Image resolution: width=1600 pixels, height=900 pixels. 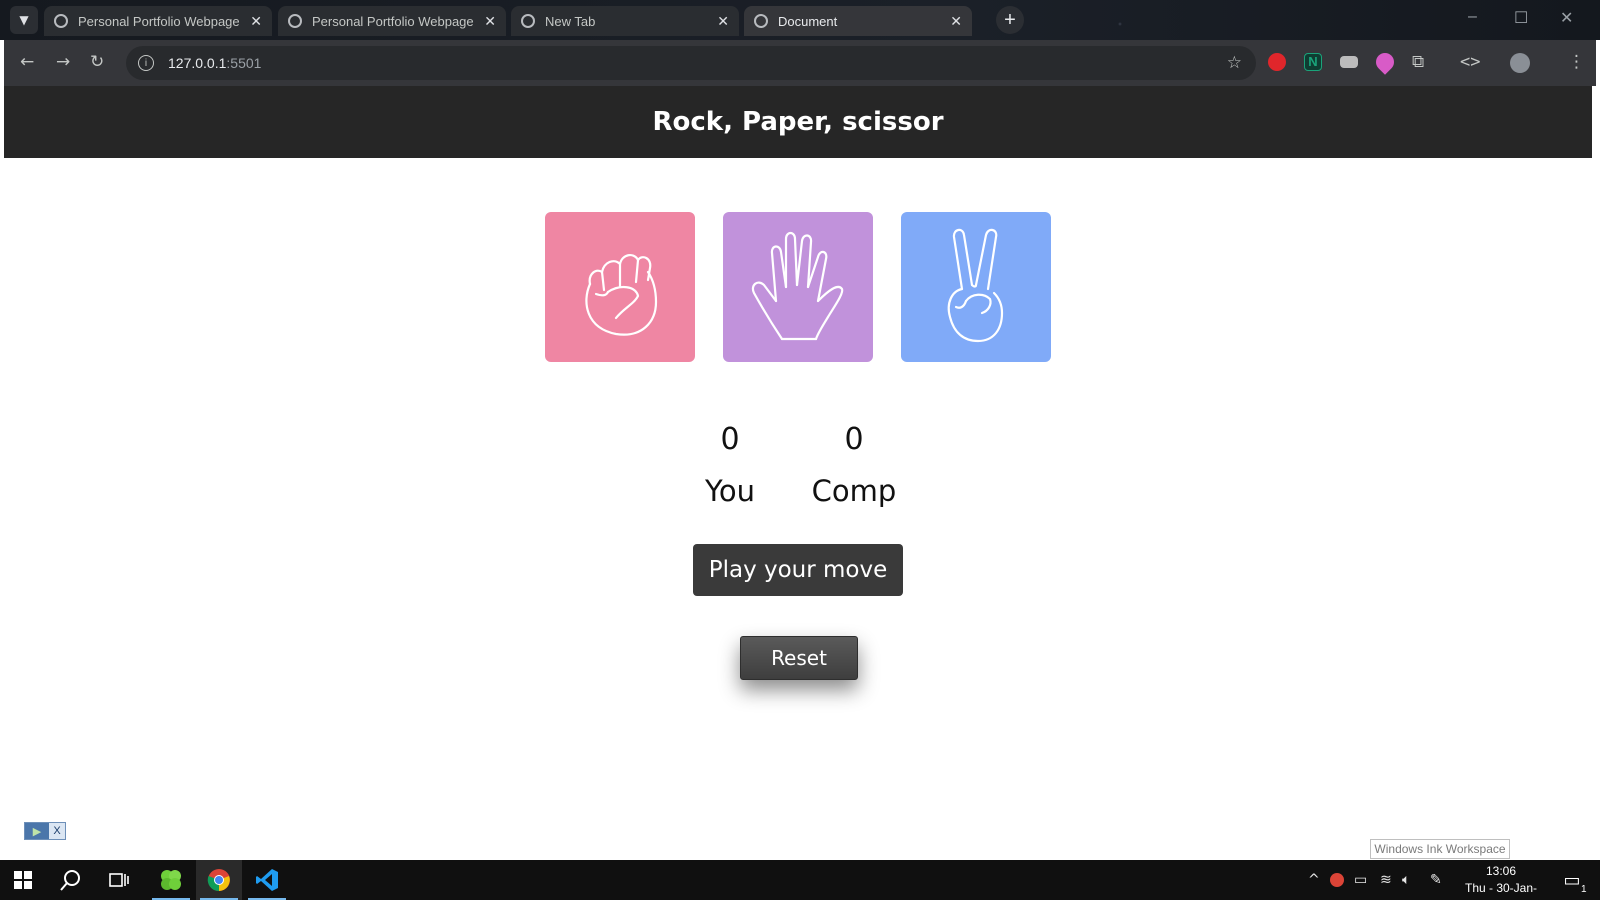 I want to click on taskbar-clock: 13:06 Thu - 30-Jan-25, so click(x=1501, y=881).